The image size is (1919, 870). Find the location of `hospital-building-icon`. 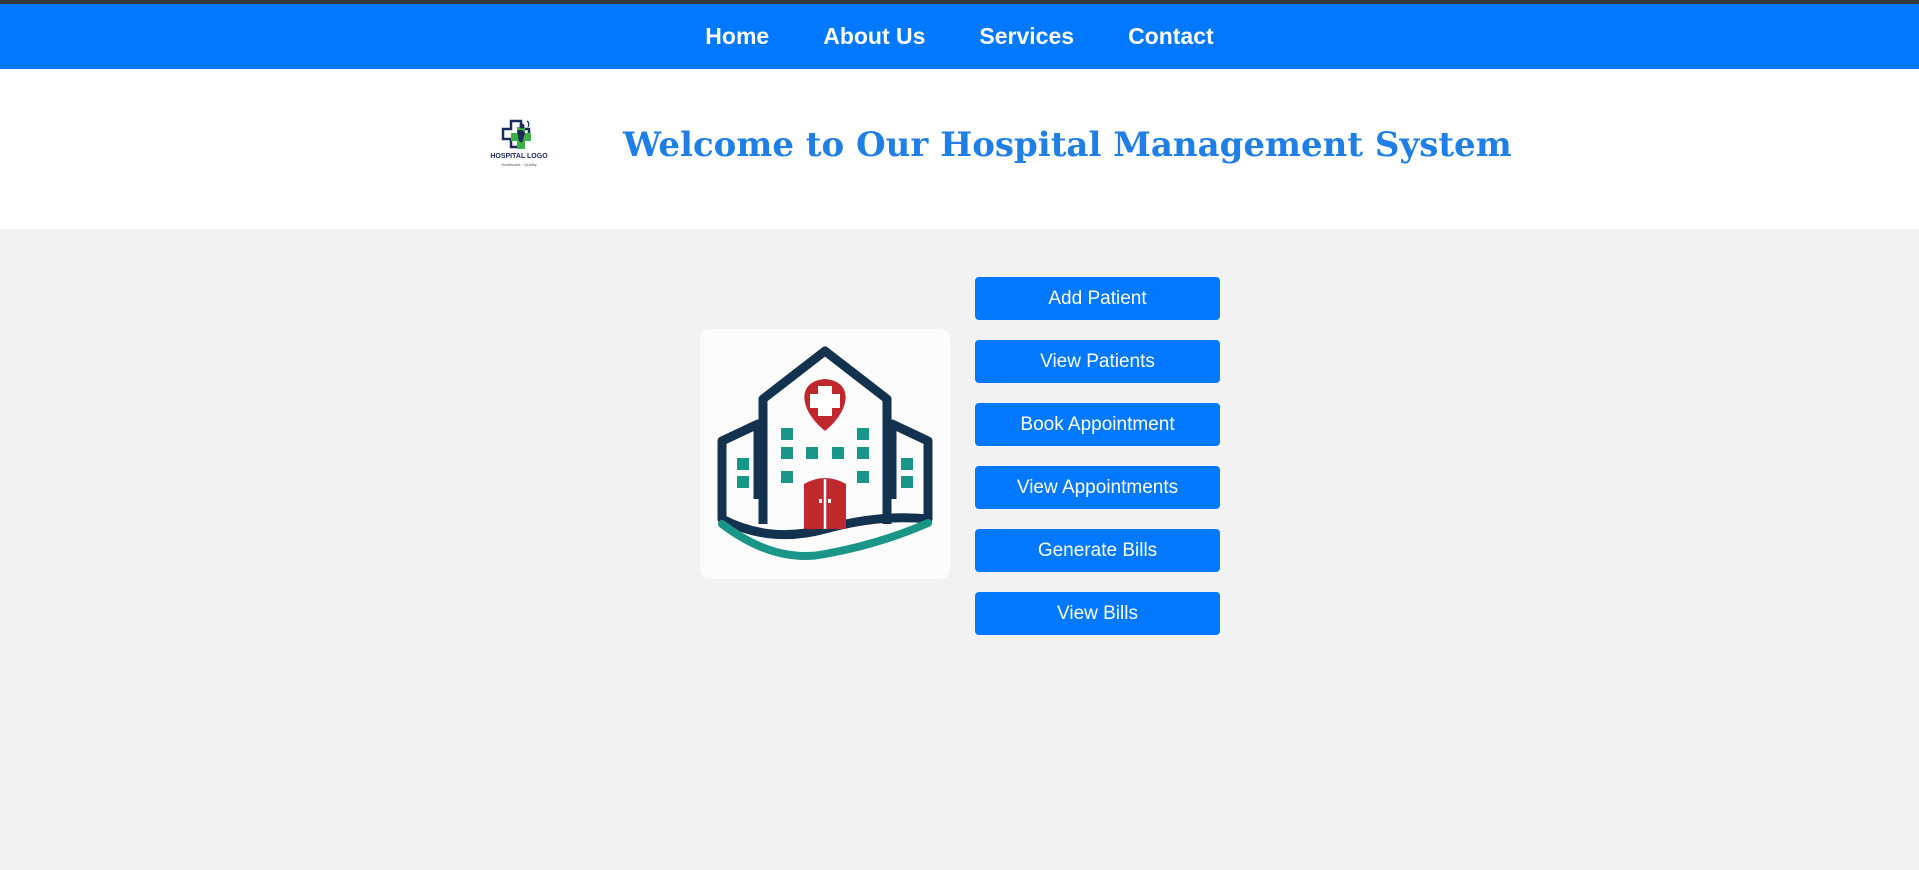

hospital-building-icon is located at coordinates (825, 453).